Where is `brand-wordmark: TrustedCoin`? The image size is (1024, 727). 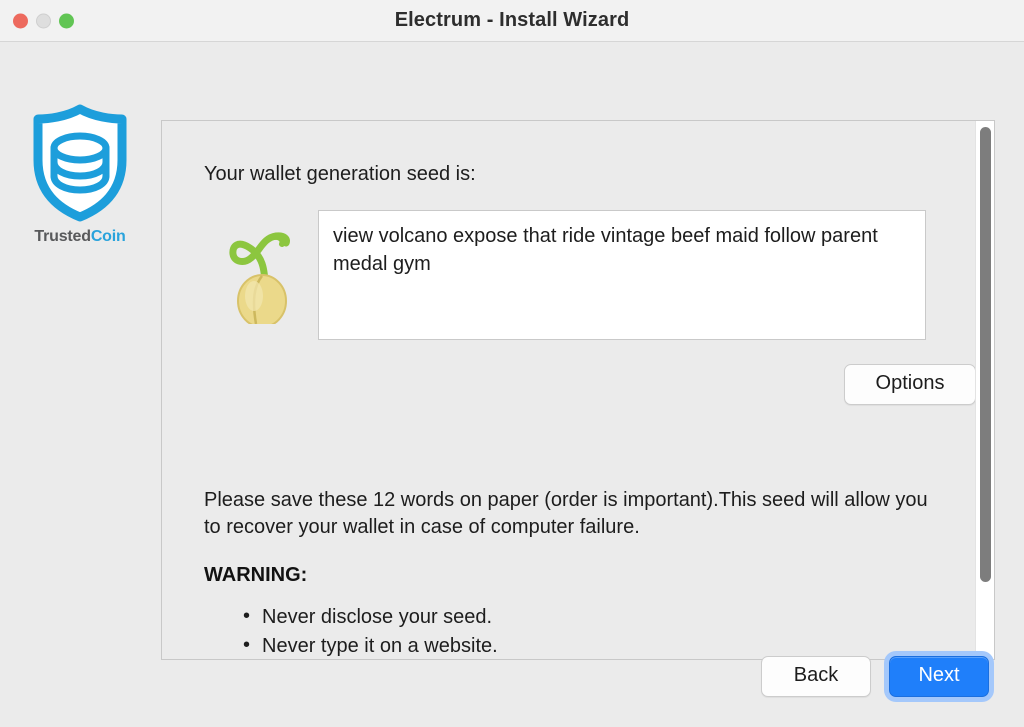
brand-wordmark: TrustedCoin is located at coordinates (79, 237).